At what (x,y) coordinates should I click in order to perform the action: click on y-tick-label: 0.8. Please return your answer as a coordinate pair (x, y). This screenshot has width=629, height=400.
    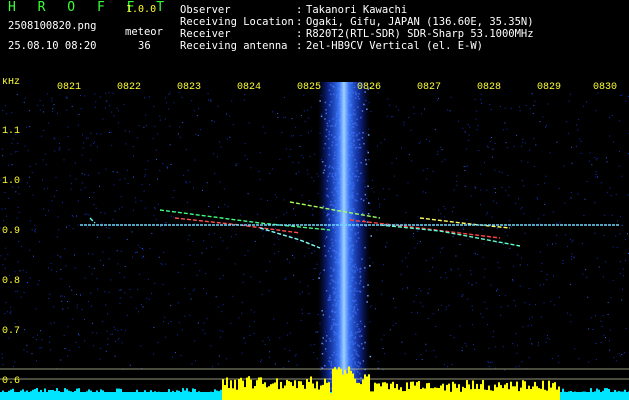
    Looking at the image, I should click on (11, 281).